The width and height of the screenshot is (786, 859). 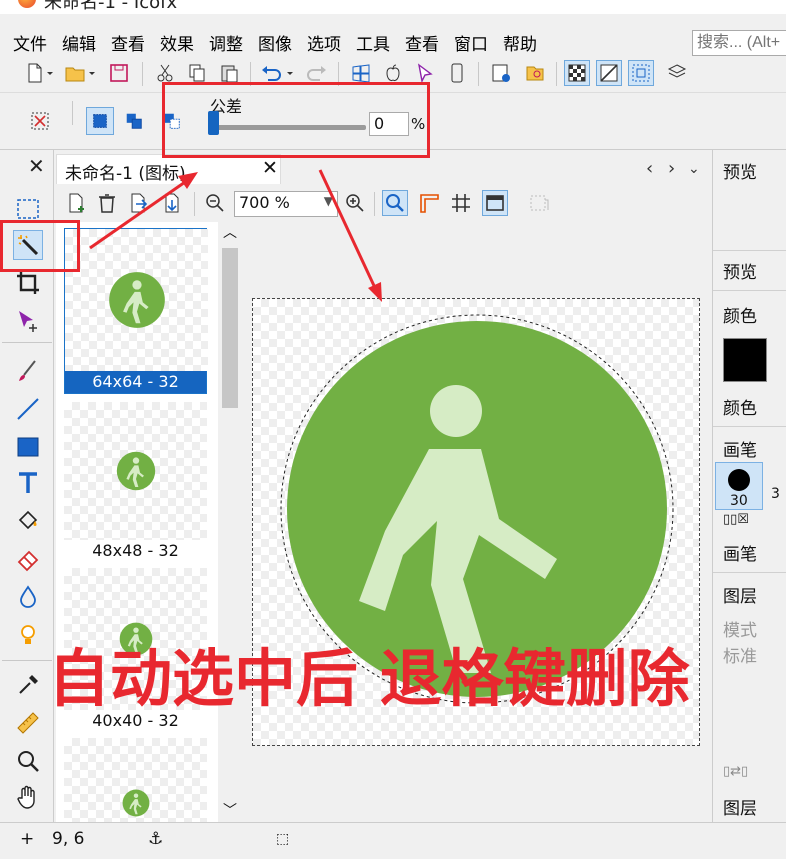 I want to click on thumbnail-caption: 64x64 - 32, so click(x=135, y=382).